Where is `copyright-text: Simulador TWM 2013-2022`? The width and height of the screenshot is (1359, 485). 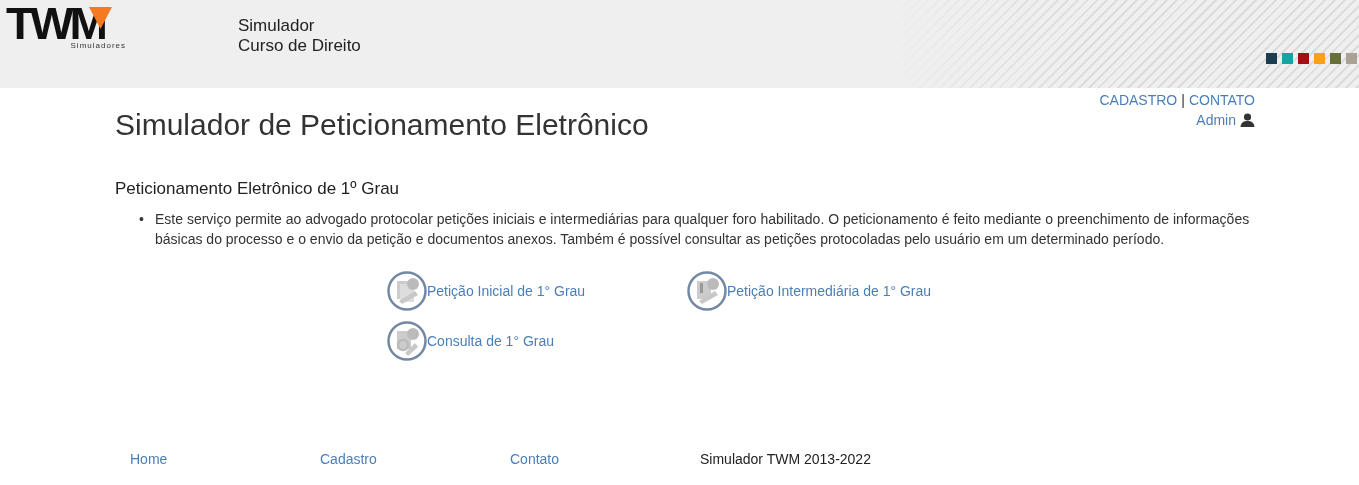 copyright-text: Simulador TWM 2013-2022 is located at coordinates (785, 459).